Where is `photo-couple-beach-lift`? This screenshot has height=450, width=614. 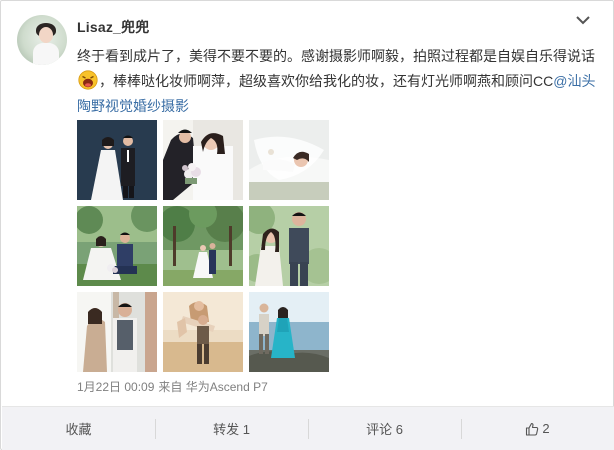
photo-couple-beach-lift is located at coordinates (203, 332).